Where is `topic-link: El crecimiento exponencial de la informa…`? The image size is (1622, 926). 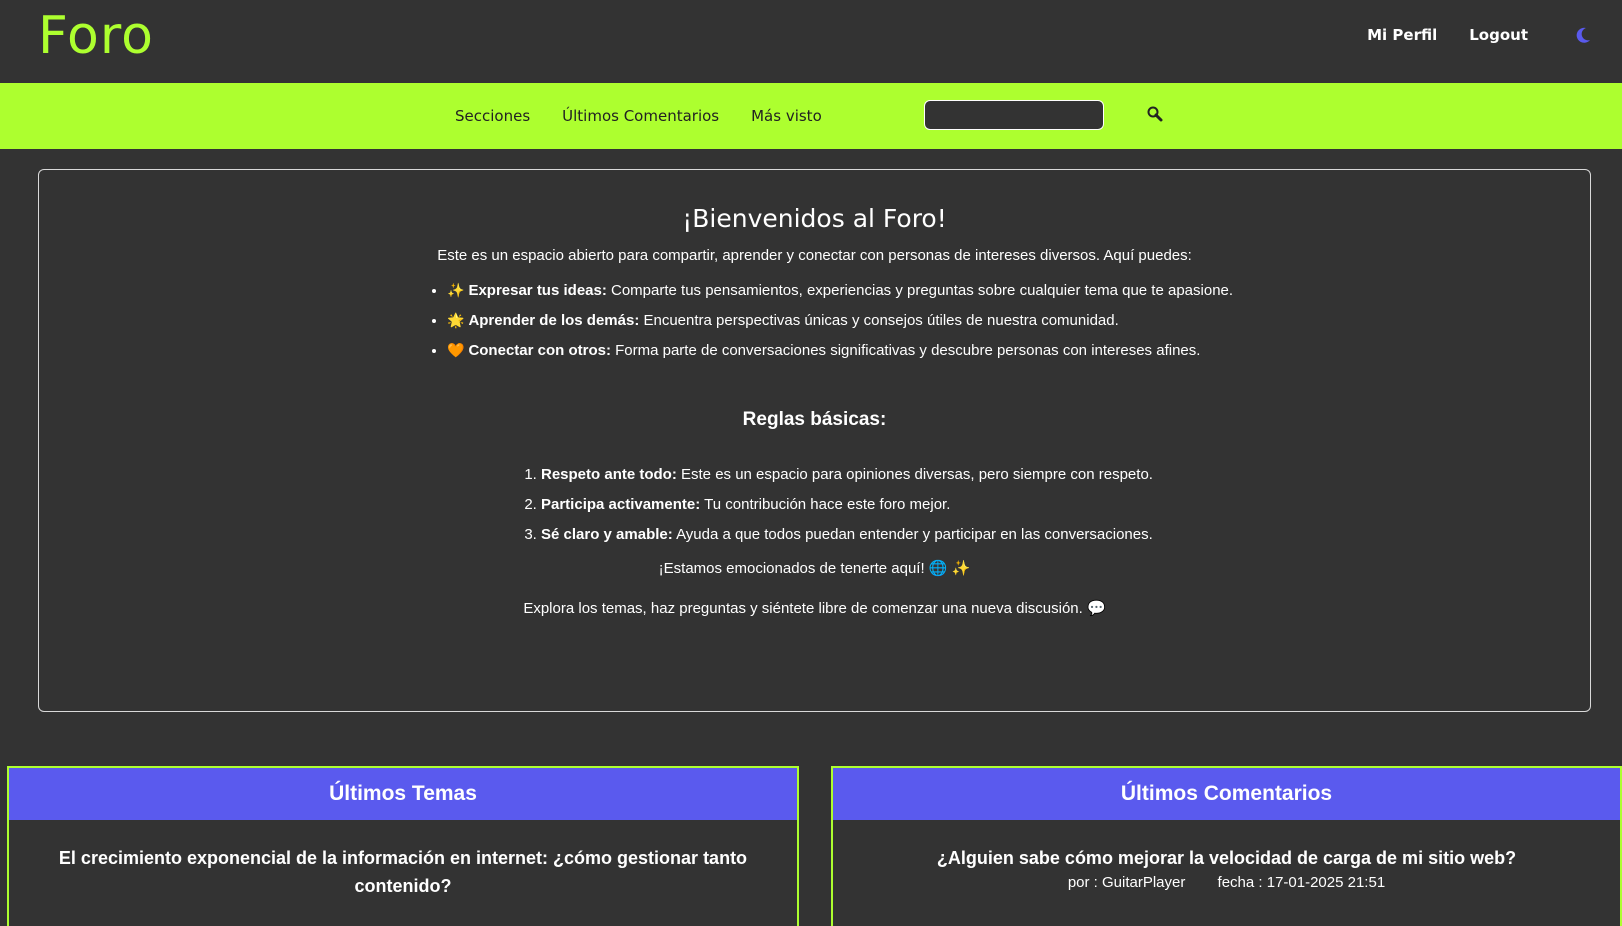
topic-link: El crecimiento exponencial de la informa… is located at coordinates (403, 860).